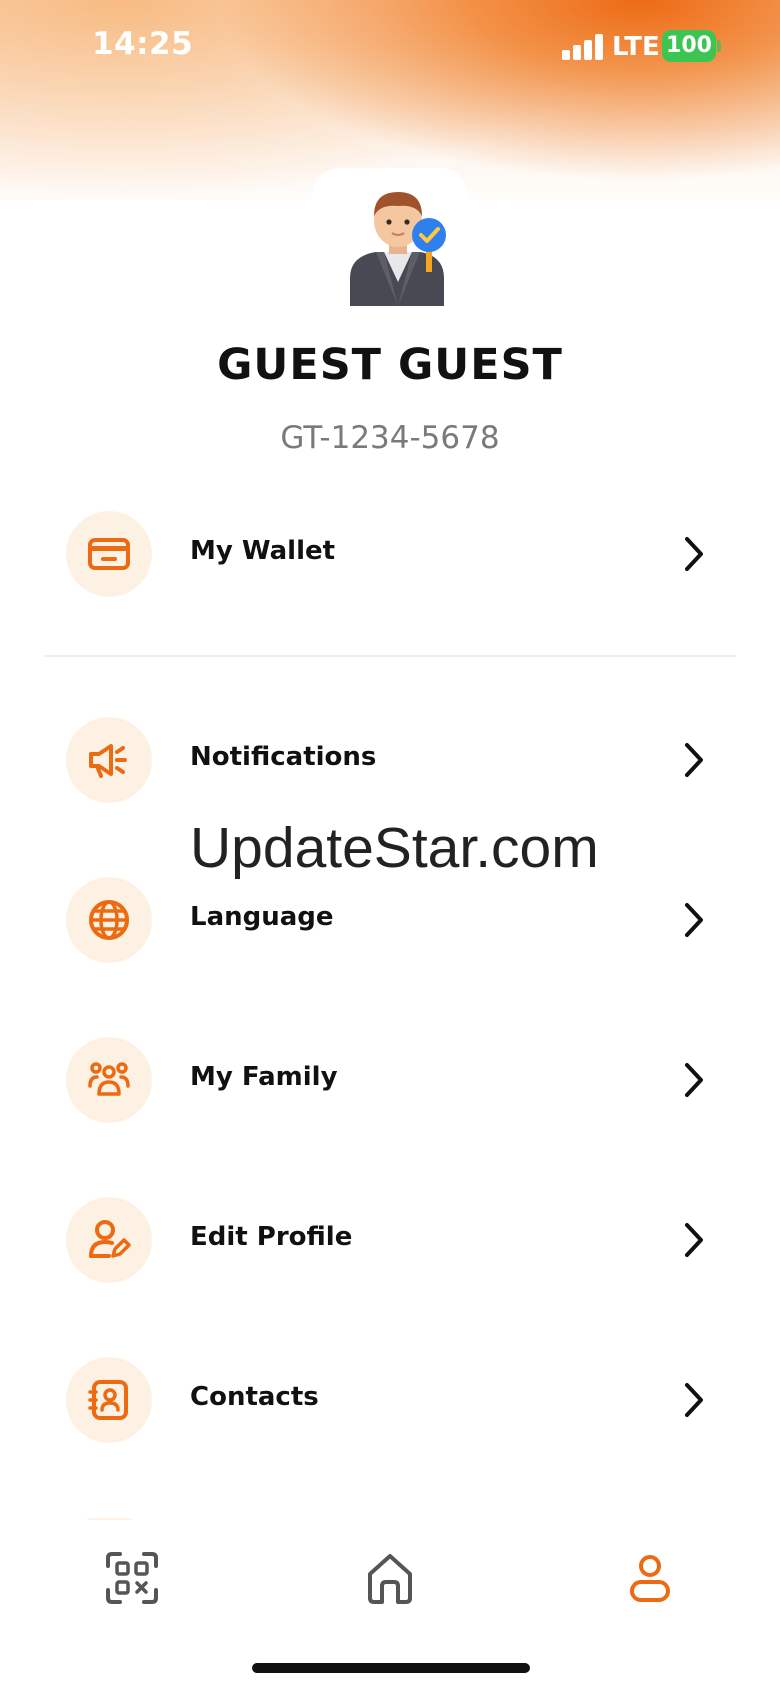 Image resolution: width=780 pixels, height=1688 pixels. Describe the element at coordinates (264, 1077) in the screenshot. I see `menu-label: My Family` at that location.